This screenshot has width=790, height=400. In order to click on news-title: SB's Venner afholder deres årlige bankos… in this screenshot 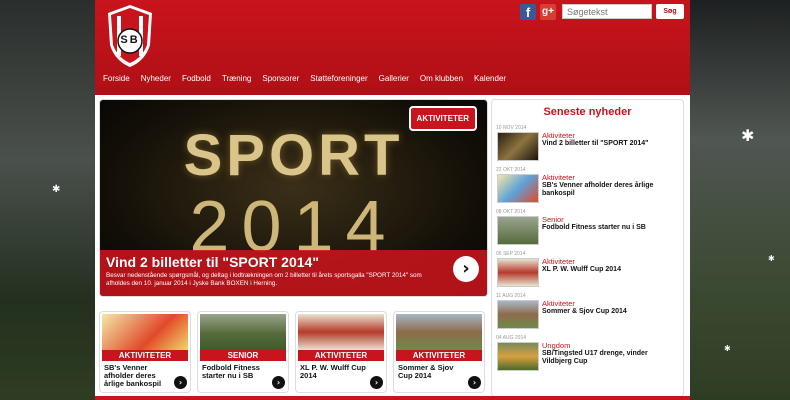, I will do `click(607, 190)`.